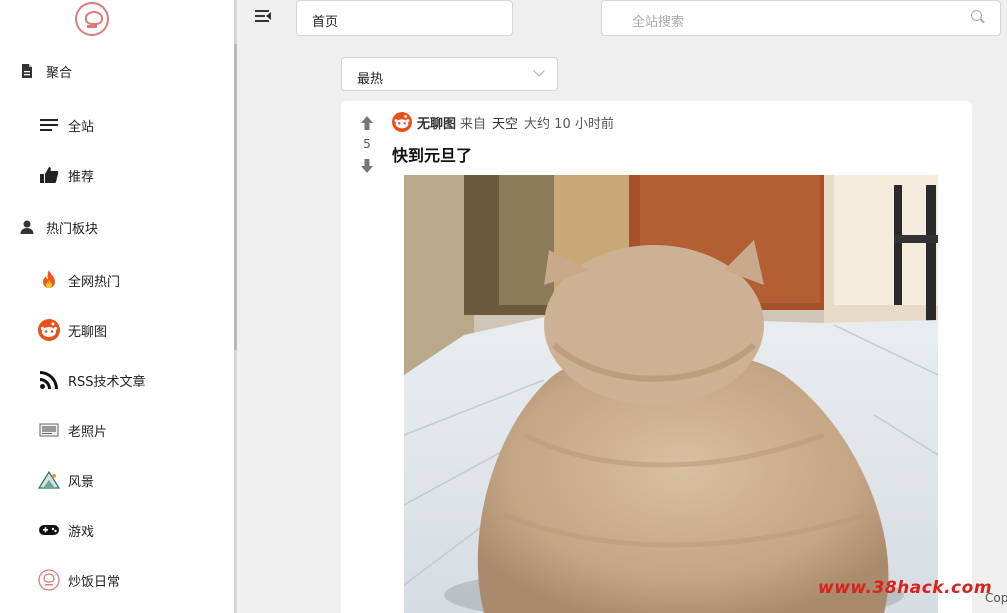 Image resolution: width=1007 pixels, height=613 pixels. Describe the element at coordinates (49, 175) in the screenshot. I see `thumbs-up-icon` at that location.